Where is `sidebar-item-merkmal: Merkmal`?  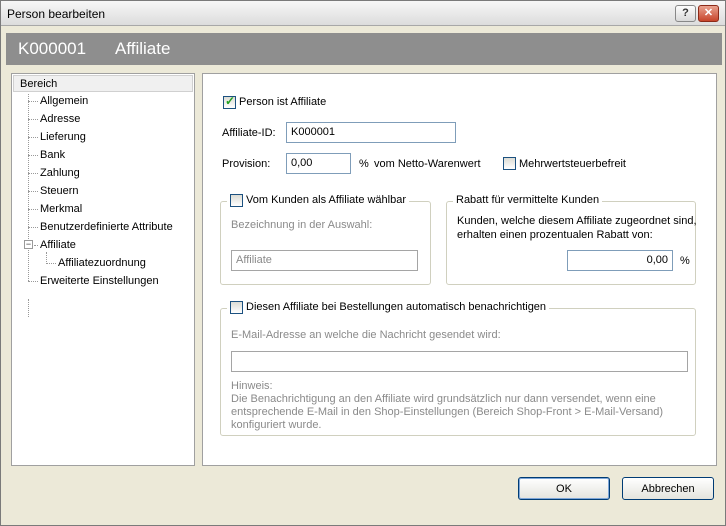
sidebar-item-merkmal: Merkmal is located at coordinates (61, 209).